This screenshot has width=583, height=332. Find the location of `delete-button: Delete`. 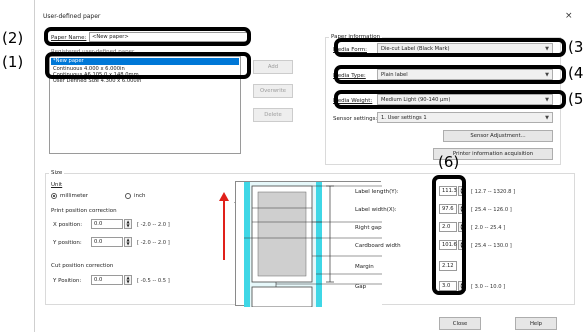

delete-button: Delete is located at coordinates (273, 115).